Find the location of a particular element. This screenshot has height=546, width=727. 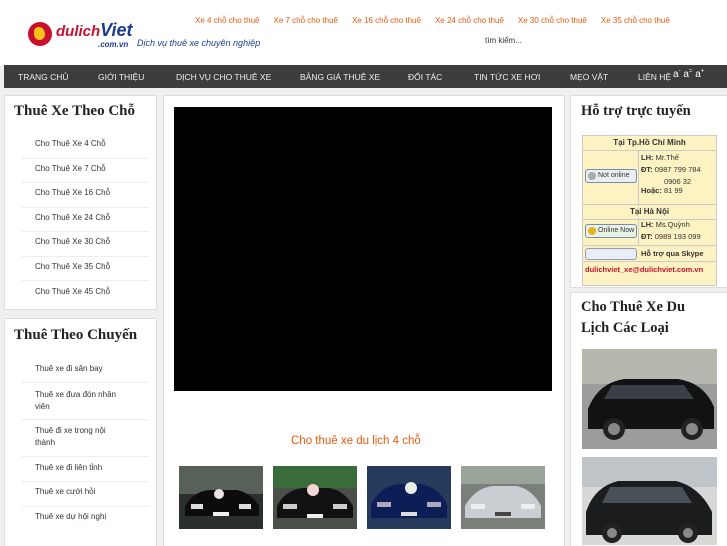

nav-contact: LIÊN HỆ is located at coordinates (654, 77).